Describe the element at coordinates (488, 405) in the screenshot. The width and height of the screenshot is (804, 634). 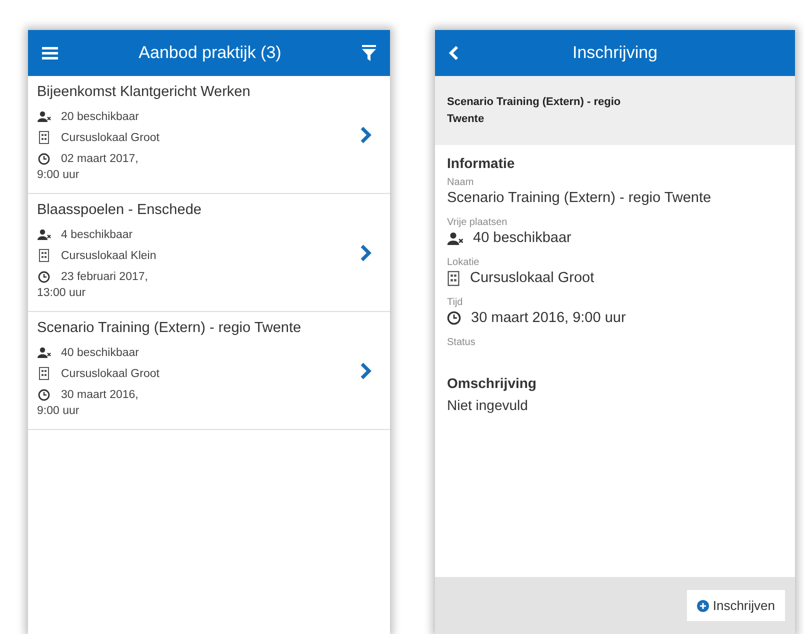
I see `description-text: Niet ingevuld` at that location.